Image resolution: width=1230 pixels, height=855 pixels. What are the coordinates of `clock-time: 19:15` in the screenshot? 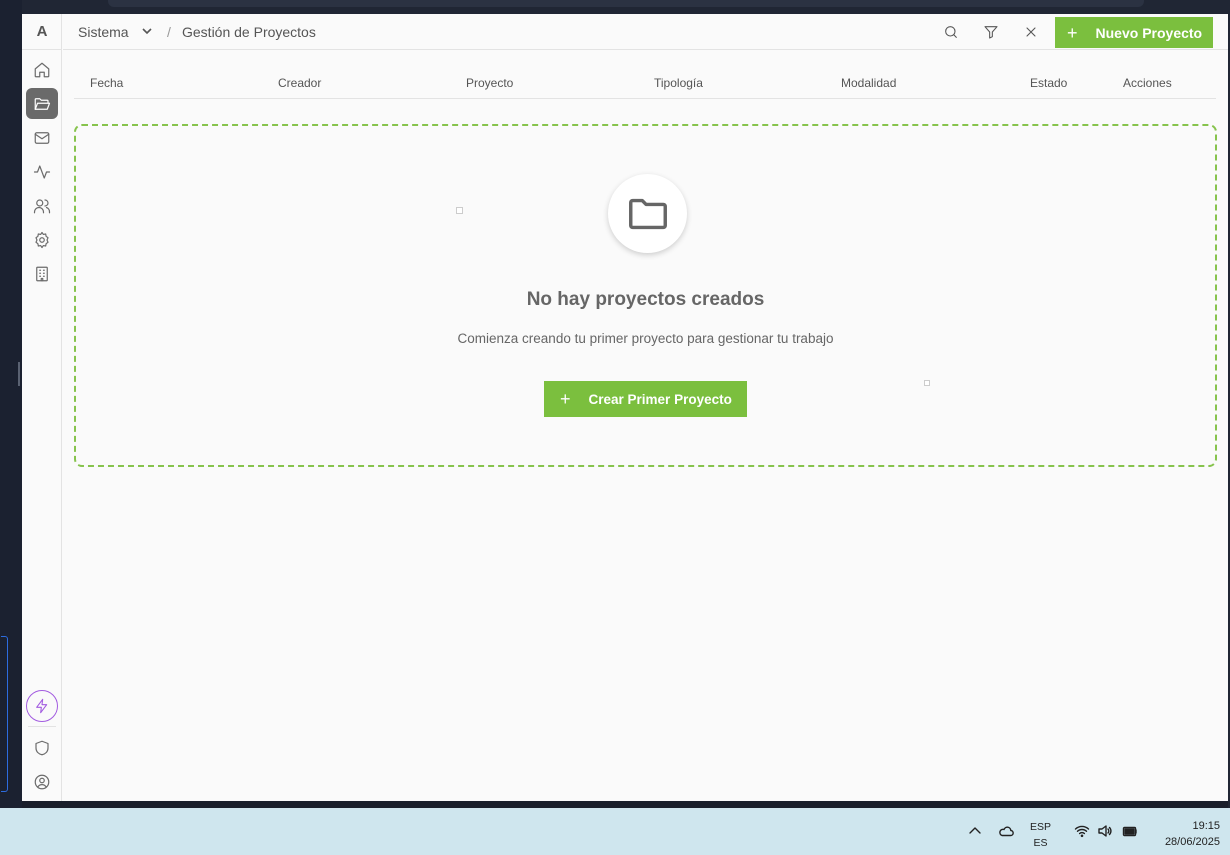 It's located at (1206, 826).